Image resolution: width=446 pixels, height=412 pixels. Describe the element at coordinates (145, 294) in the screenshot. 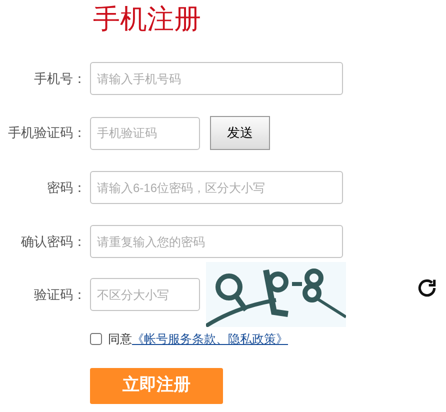

I see `input-field: 不区分大小写` at that location.